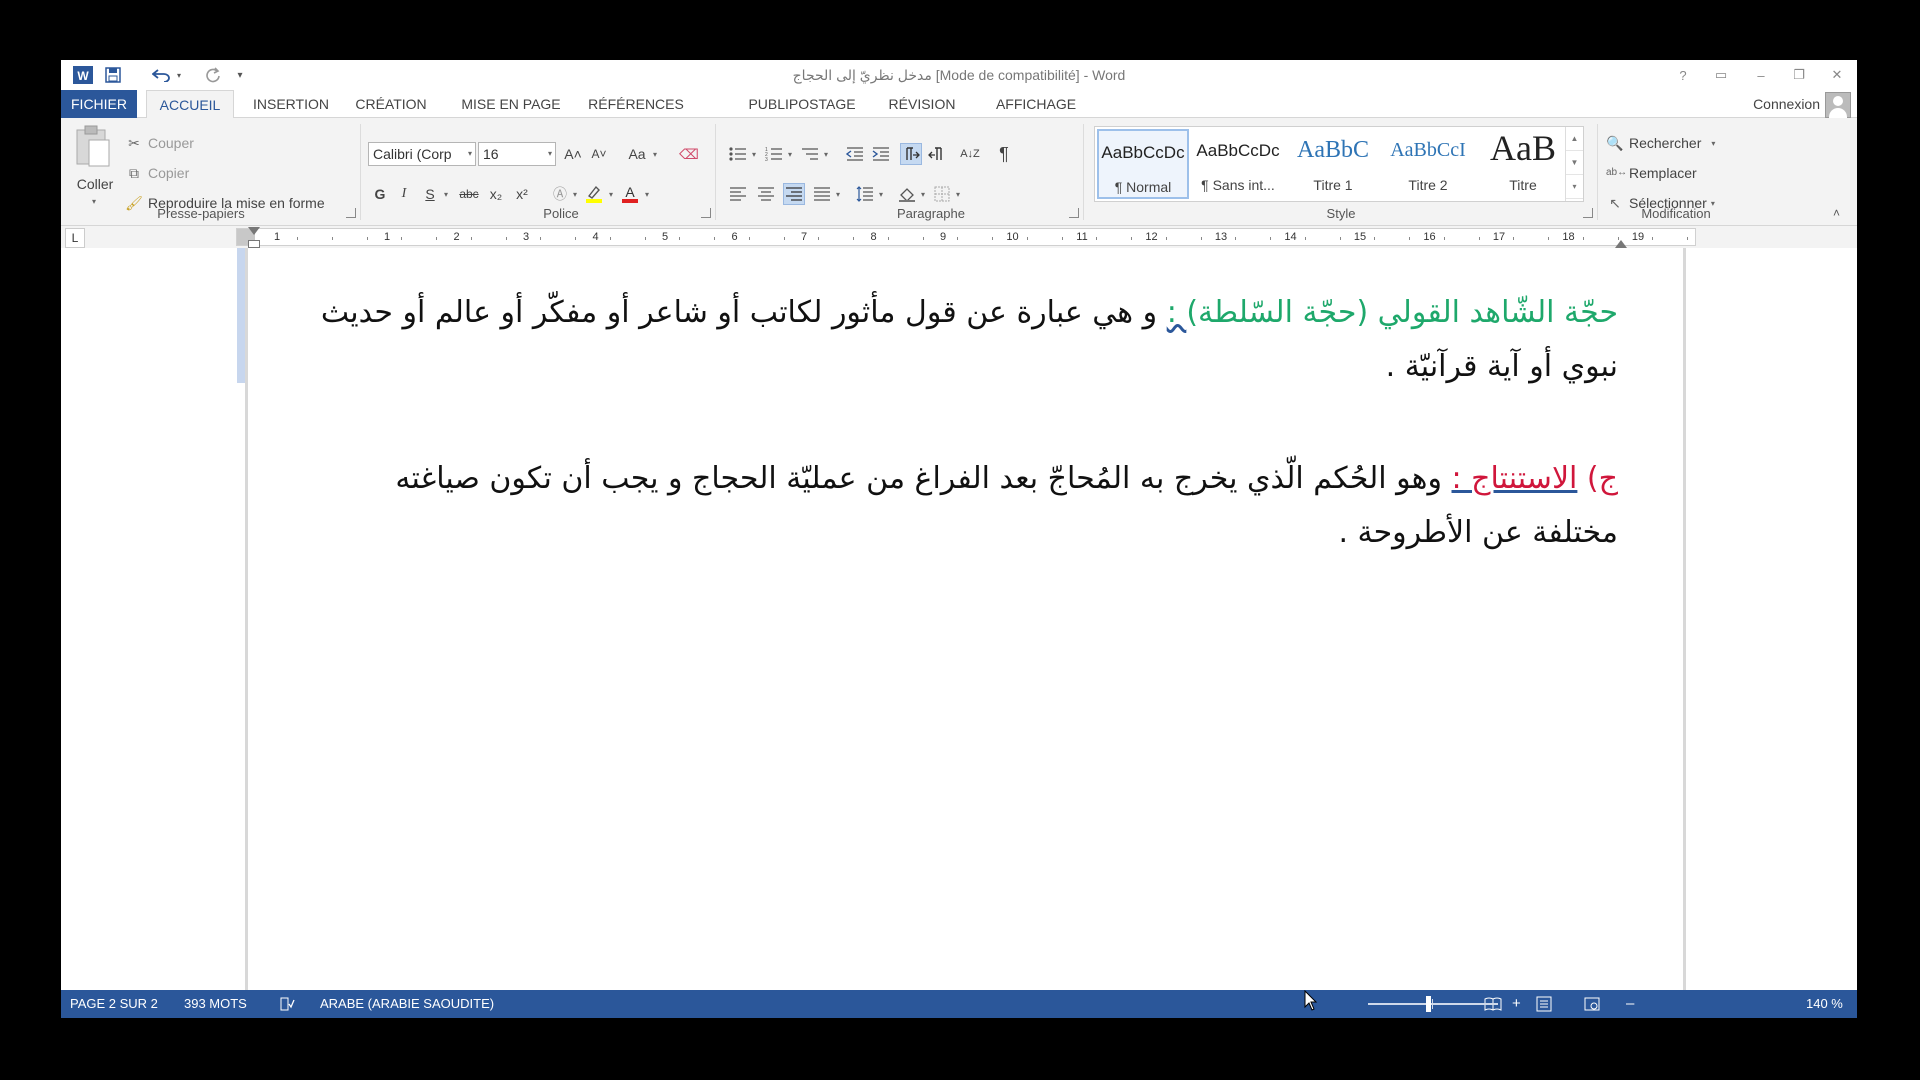  What do you see at coordinates (517, 154) in the screenshot?
I see `font-size-combo: 16 ▾` at bounding box center [517, 154].